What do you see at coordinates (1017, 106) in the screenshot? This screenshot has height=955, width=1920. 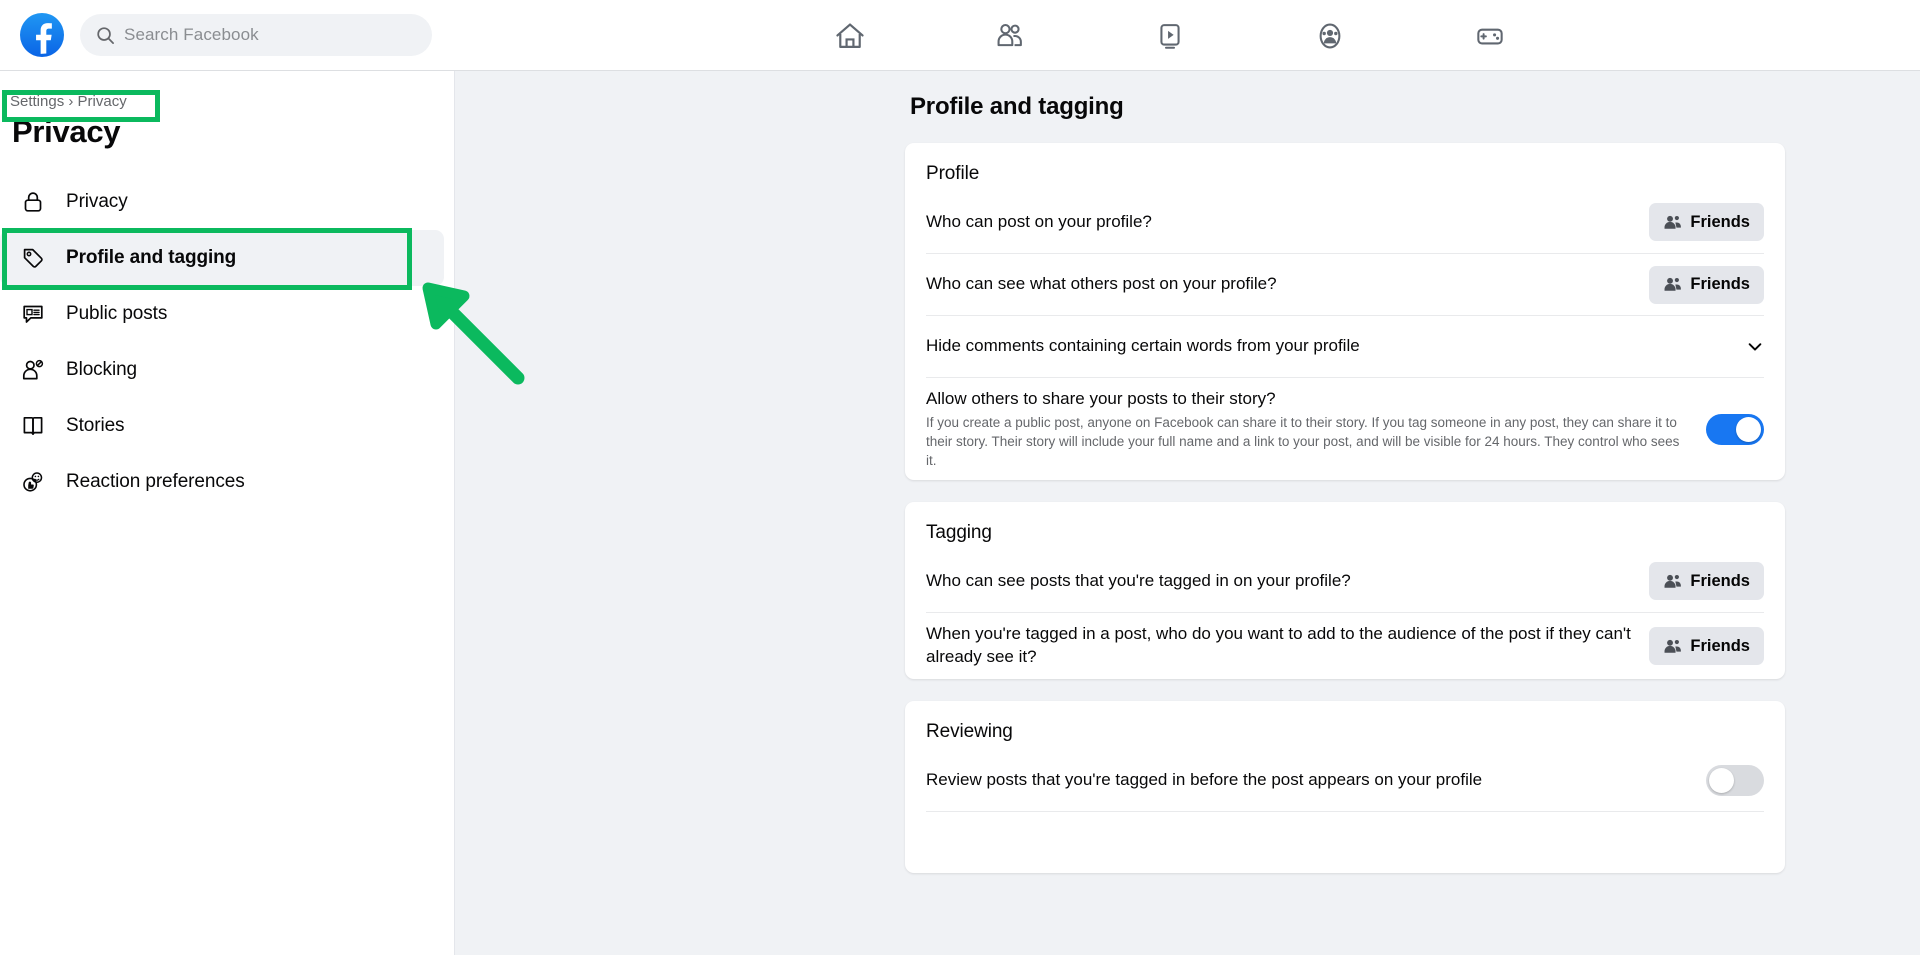 I see `main-heading: Profile and tagging` at bounding box center [1017, 106].